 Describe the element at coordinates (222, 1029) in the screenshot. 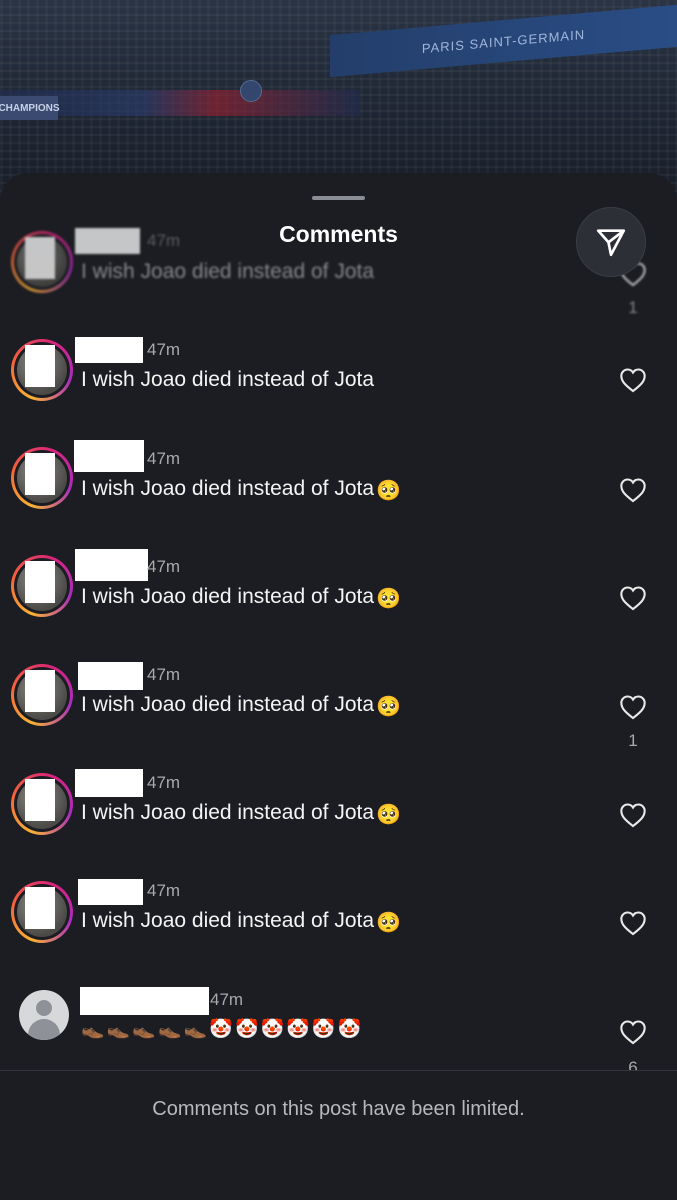

I see `comment-emoji-text: 👞👞👞👞👞🤡🤡🤡🤡🤡🤡` at that location.